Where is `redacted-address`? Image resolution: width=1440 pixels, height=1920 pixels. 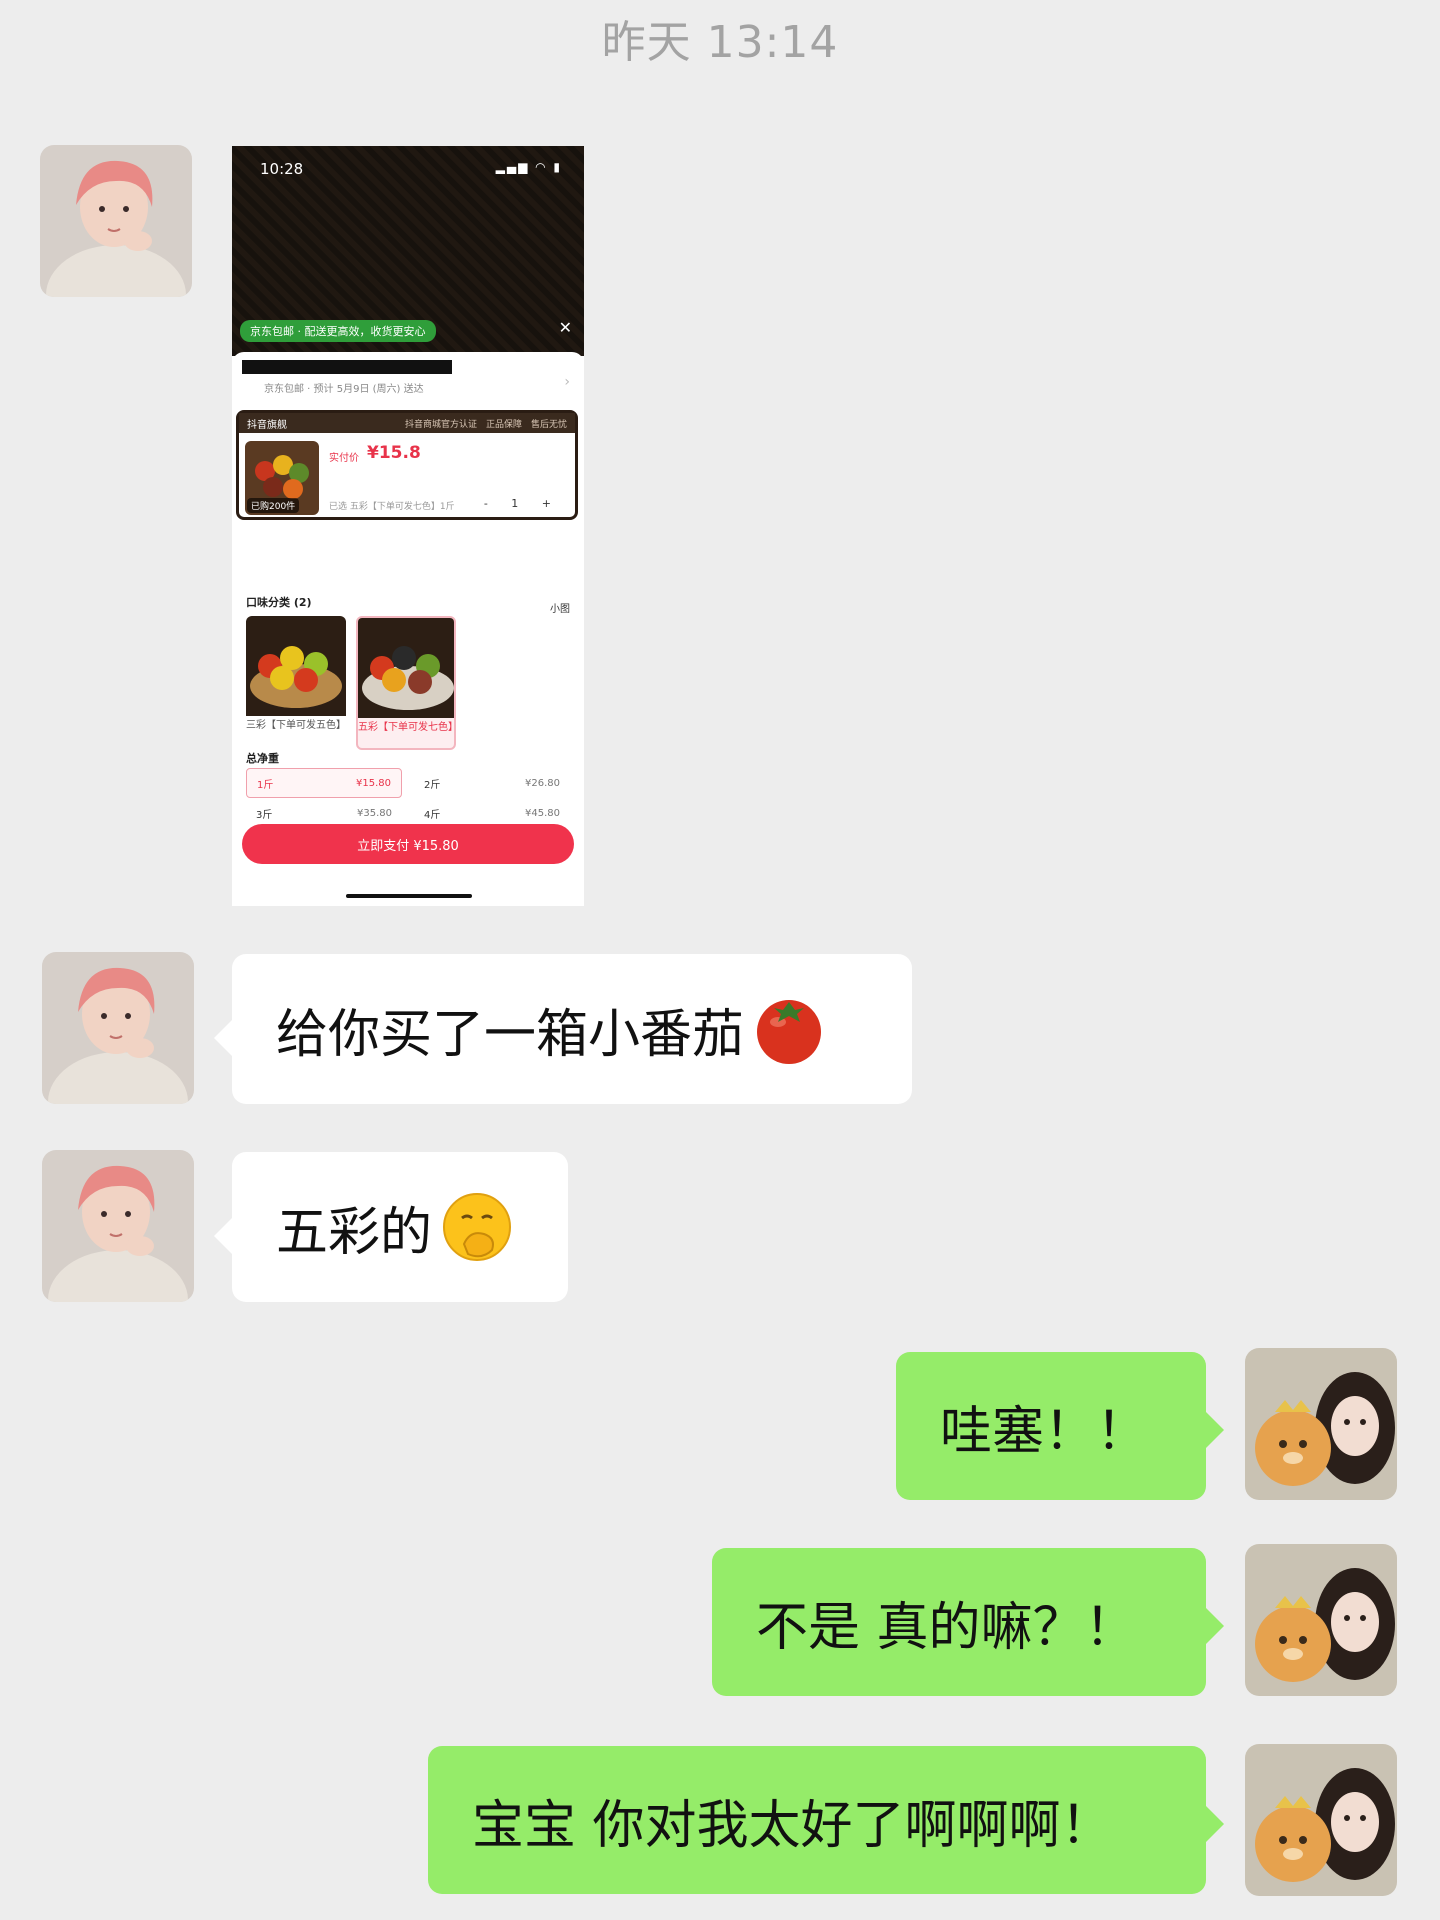 redacted-address is located at coordinates (347, 367).